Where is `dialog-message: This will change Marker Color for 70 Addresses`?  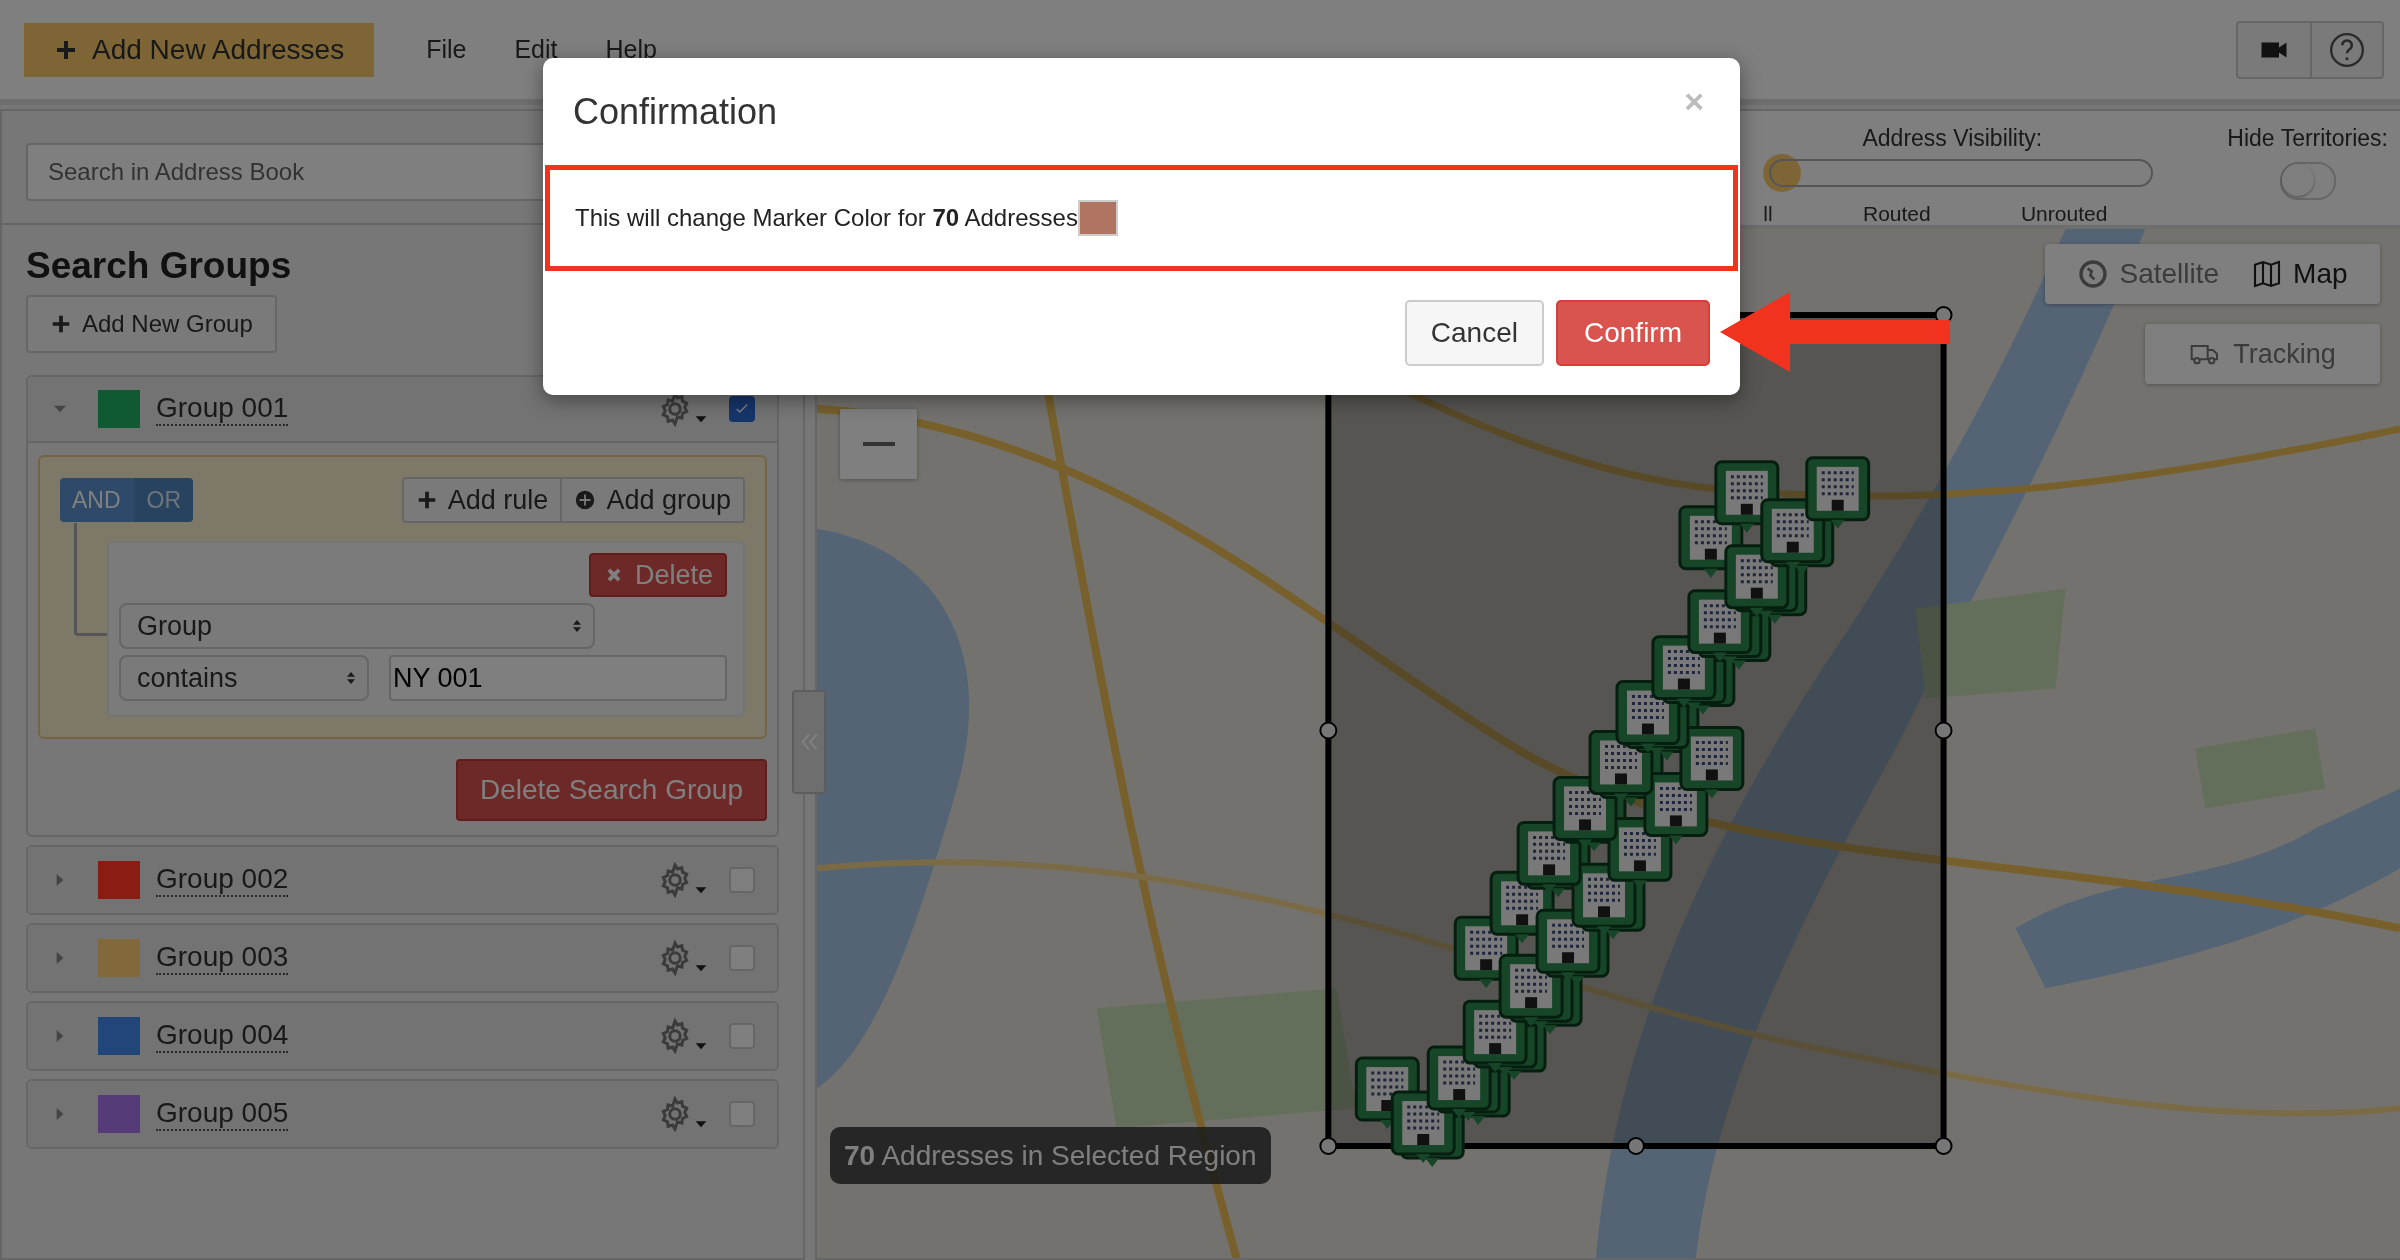
dialog-message: This will change Marker Color for 70 Addresses is located at coordinates (826, 218).